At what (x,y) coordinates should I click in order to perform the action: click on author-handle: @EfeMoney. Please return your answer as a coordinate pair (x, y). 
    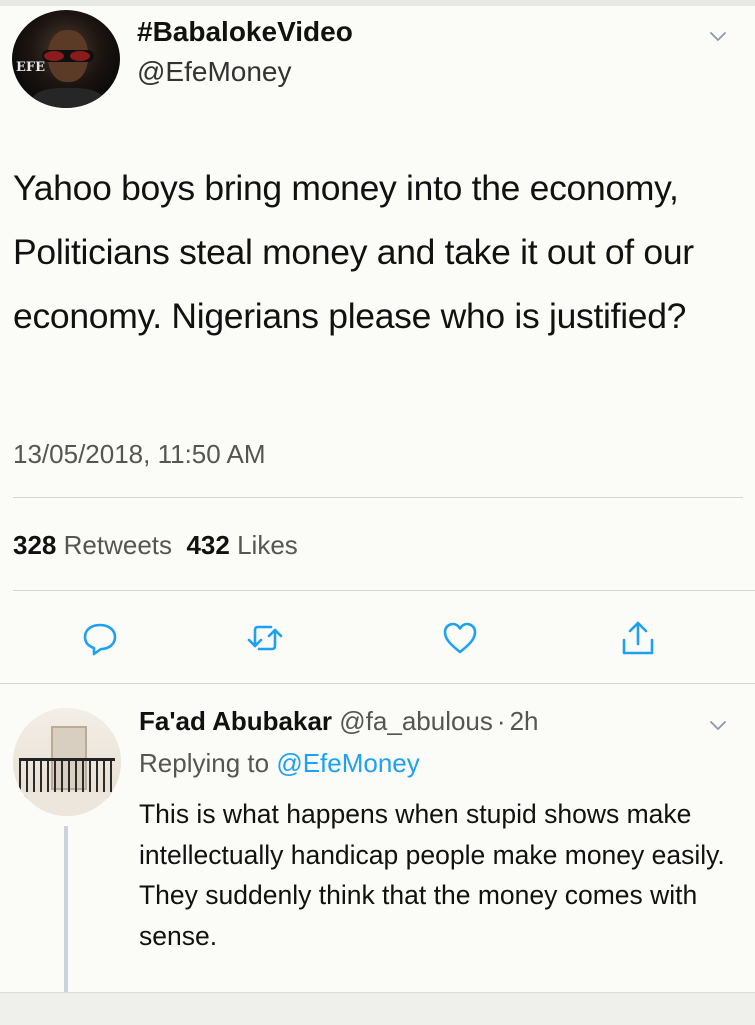
    Looking at the image, I should click on (214, 72).